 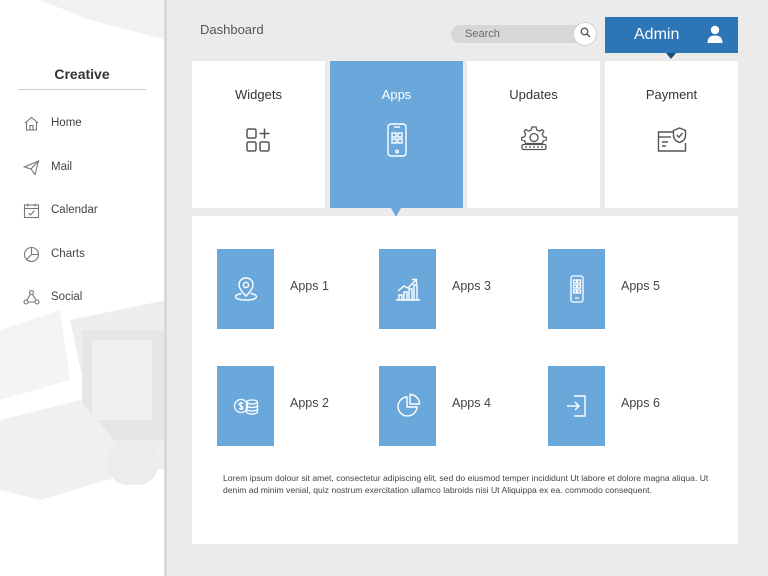 I want to click on card-widgets: Widgets, so click(x=258, y=134).